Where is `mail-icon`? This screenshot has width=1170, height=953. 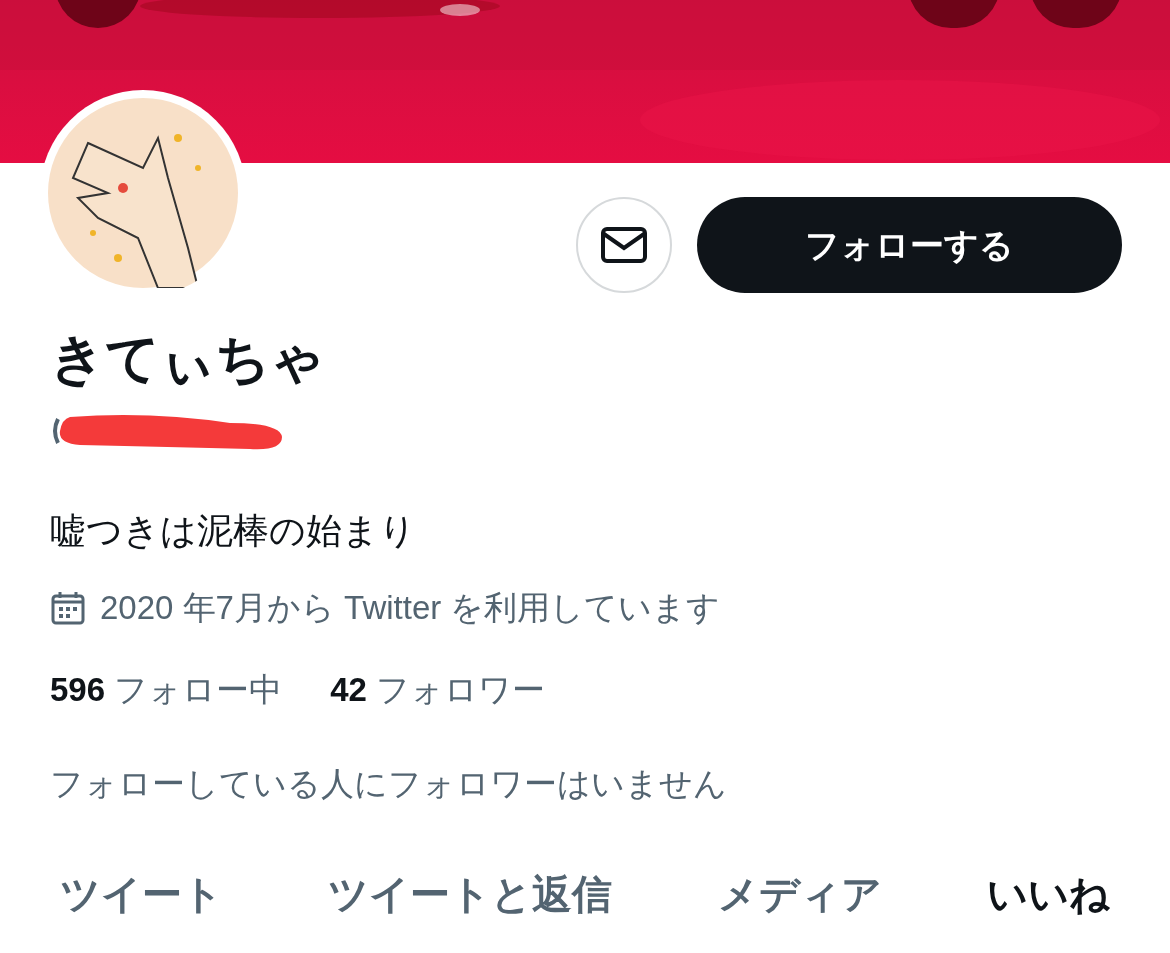
mail-icon is located at coordinates (624, 245).